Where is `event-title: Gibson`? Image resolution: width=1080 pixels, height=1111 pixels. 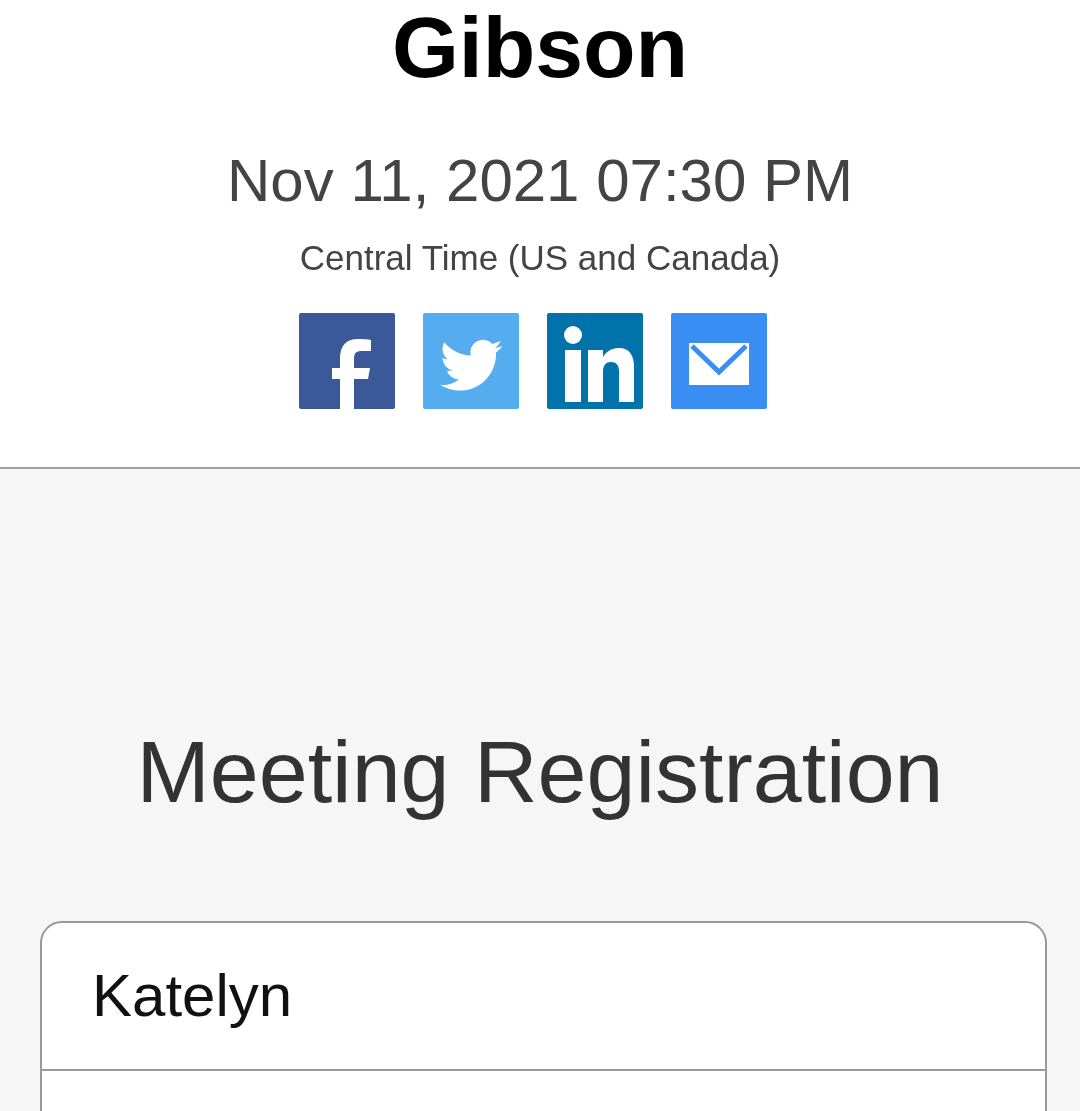 event-title: Gibson is located at coordinates (540, 47).